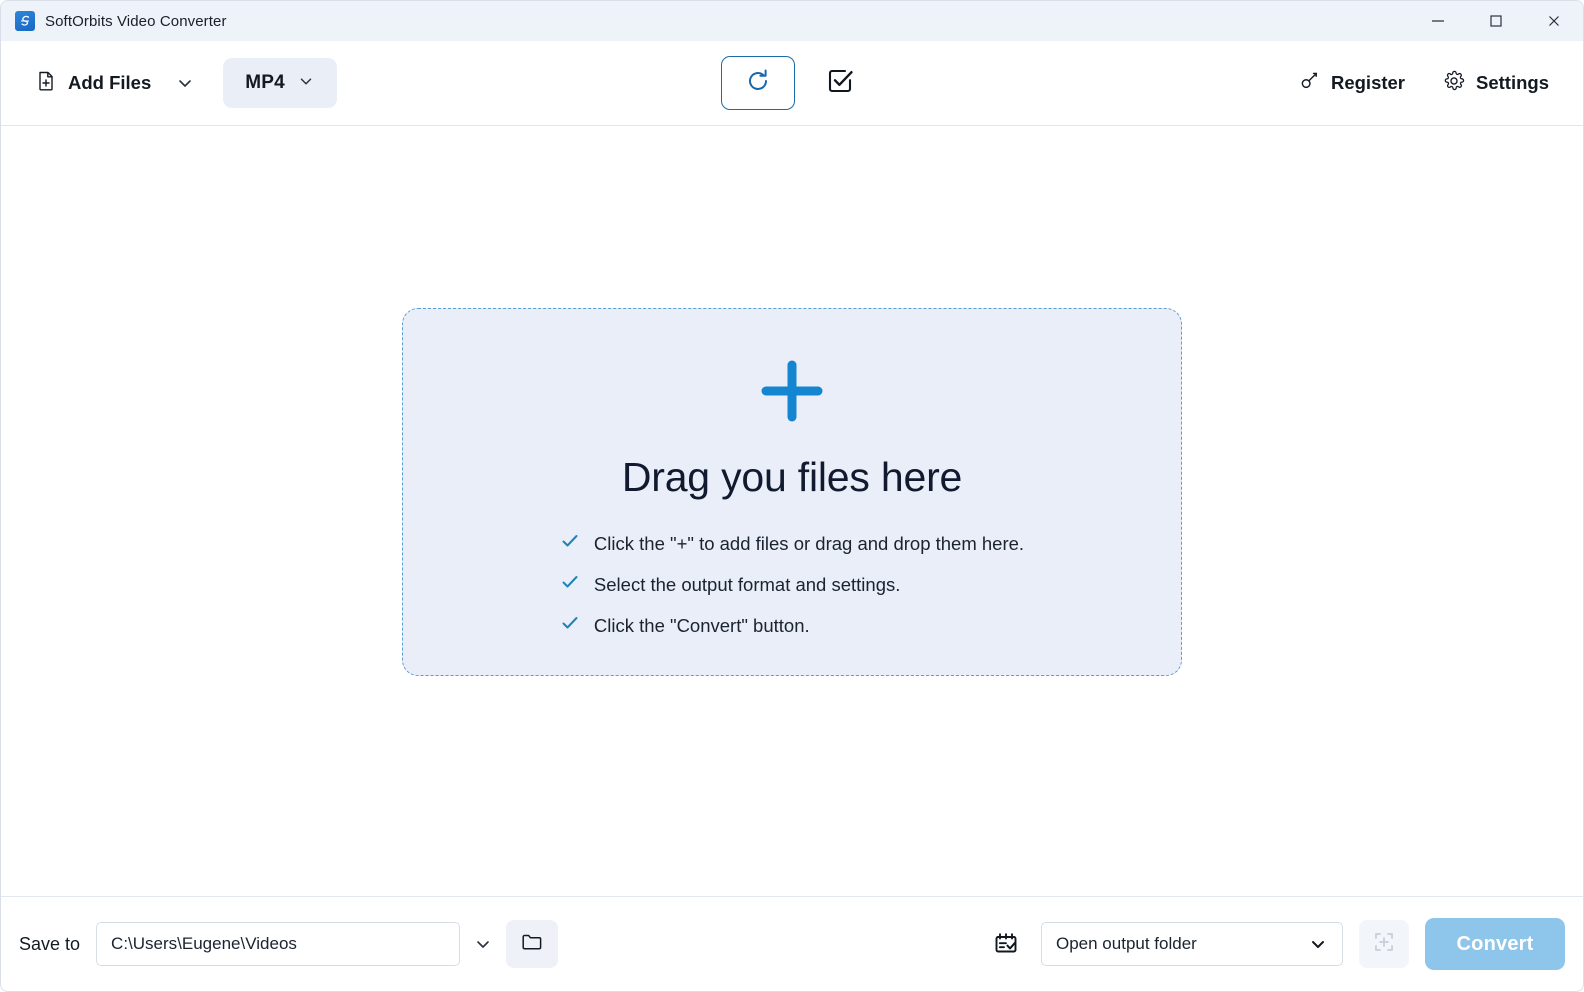 Image resolution: width=1584 pixels, height=992 pixels. I want to click on minimize-button, so click(1438, 21).